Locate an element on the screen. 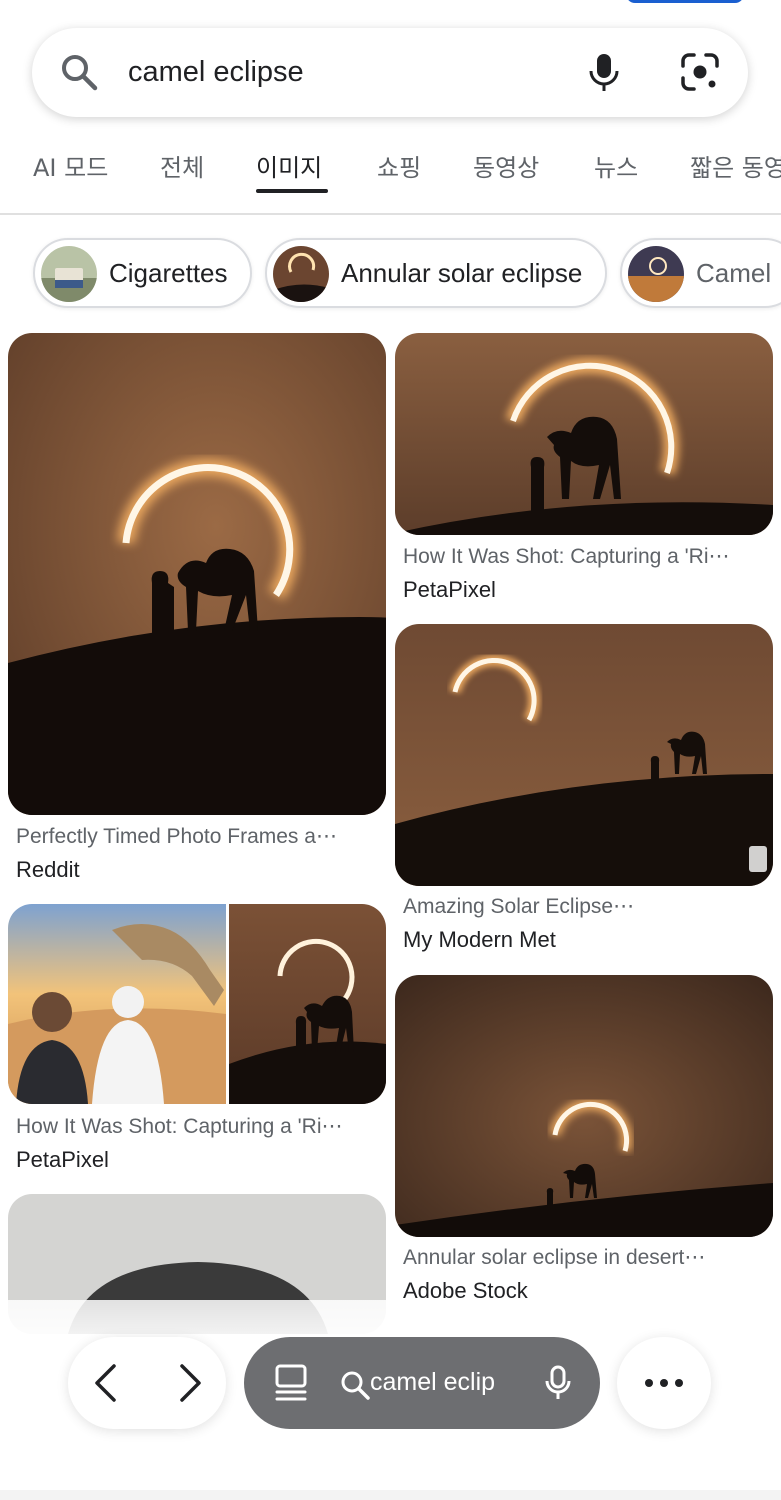 This screenshot has height=1500, width=781. bottom-edge is located at coordinates (390, 1495).